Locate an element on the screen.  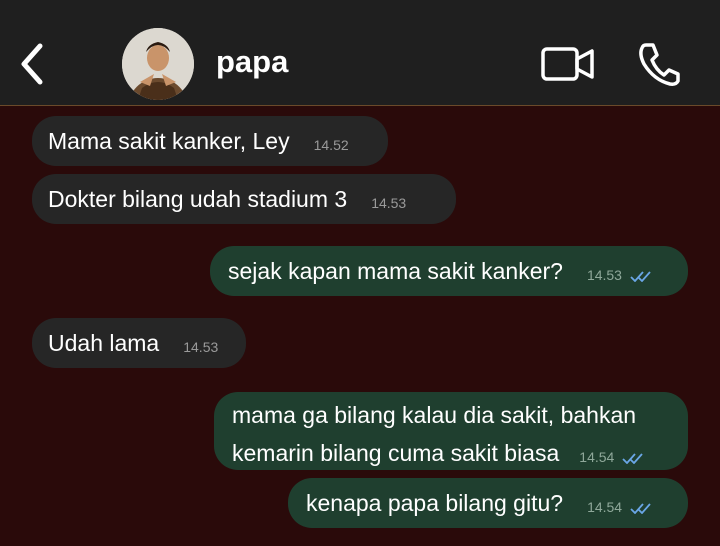
message-text: sejak kapan mama sakit kanker? is located at coordinates (395, 270).